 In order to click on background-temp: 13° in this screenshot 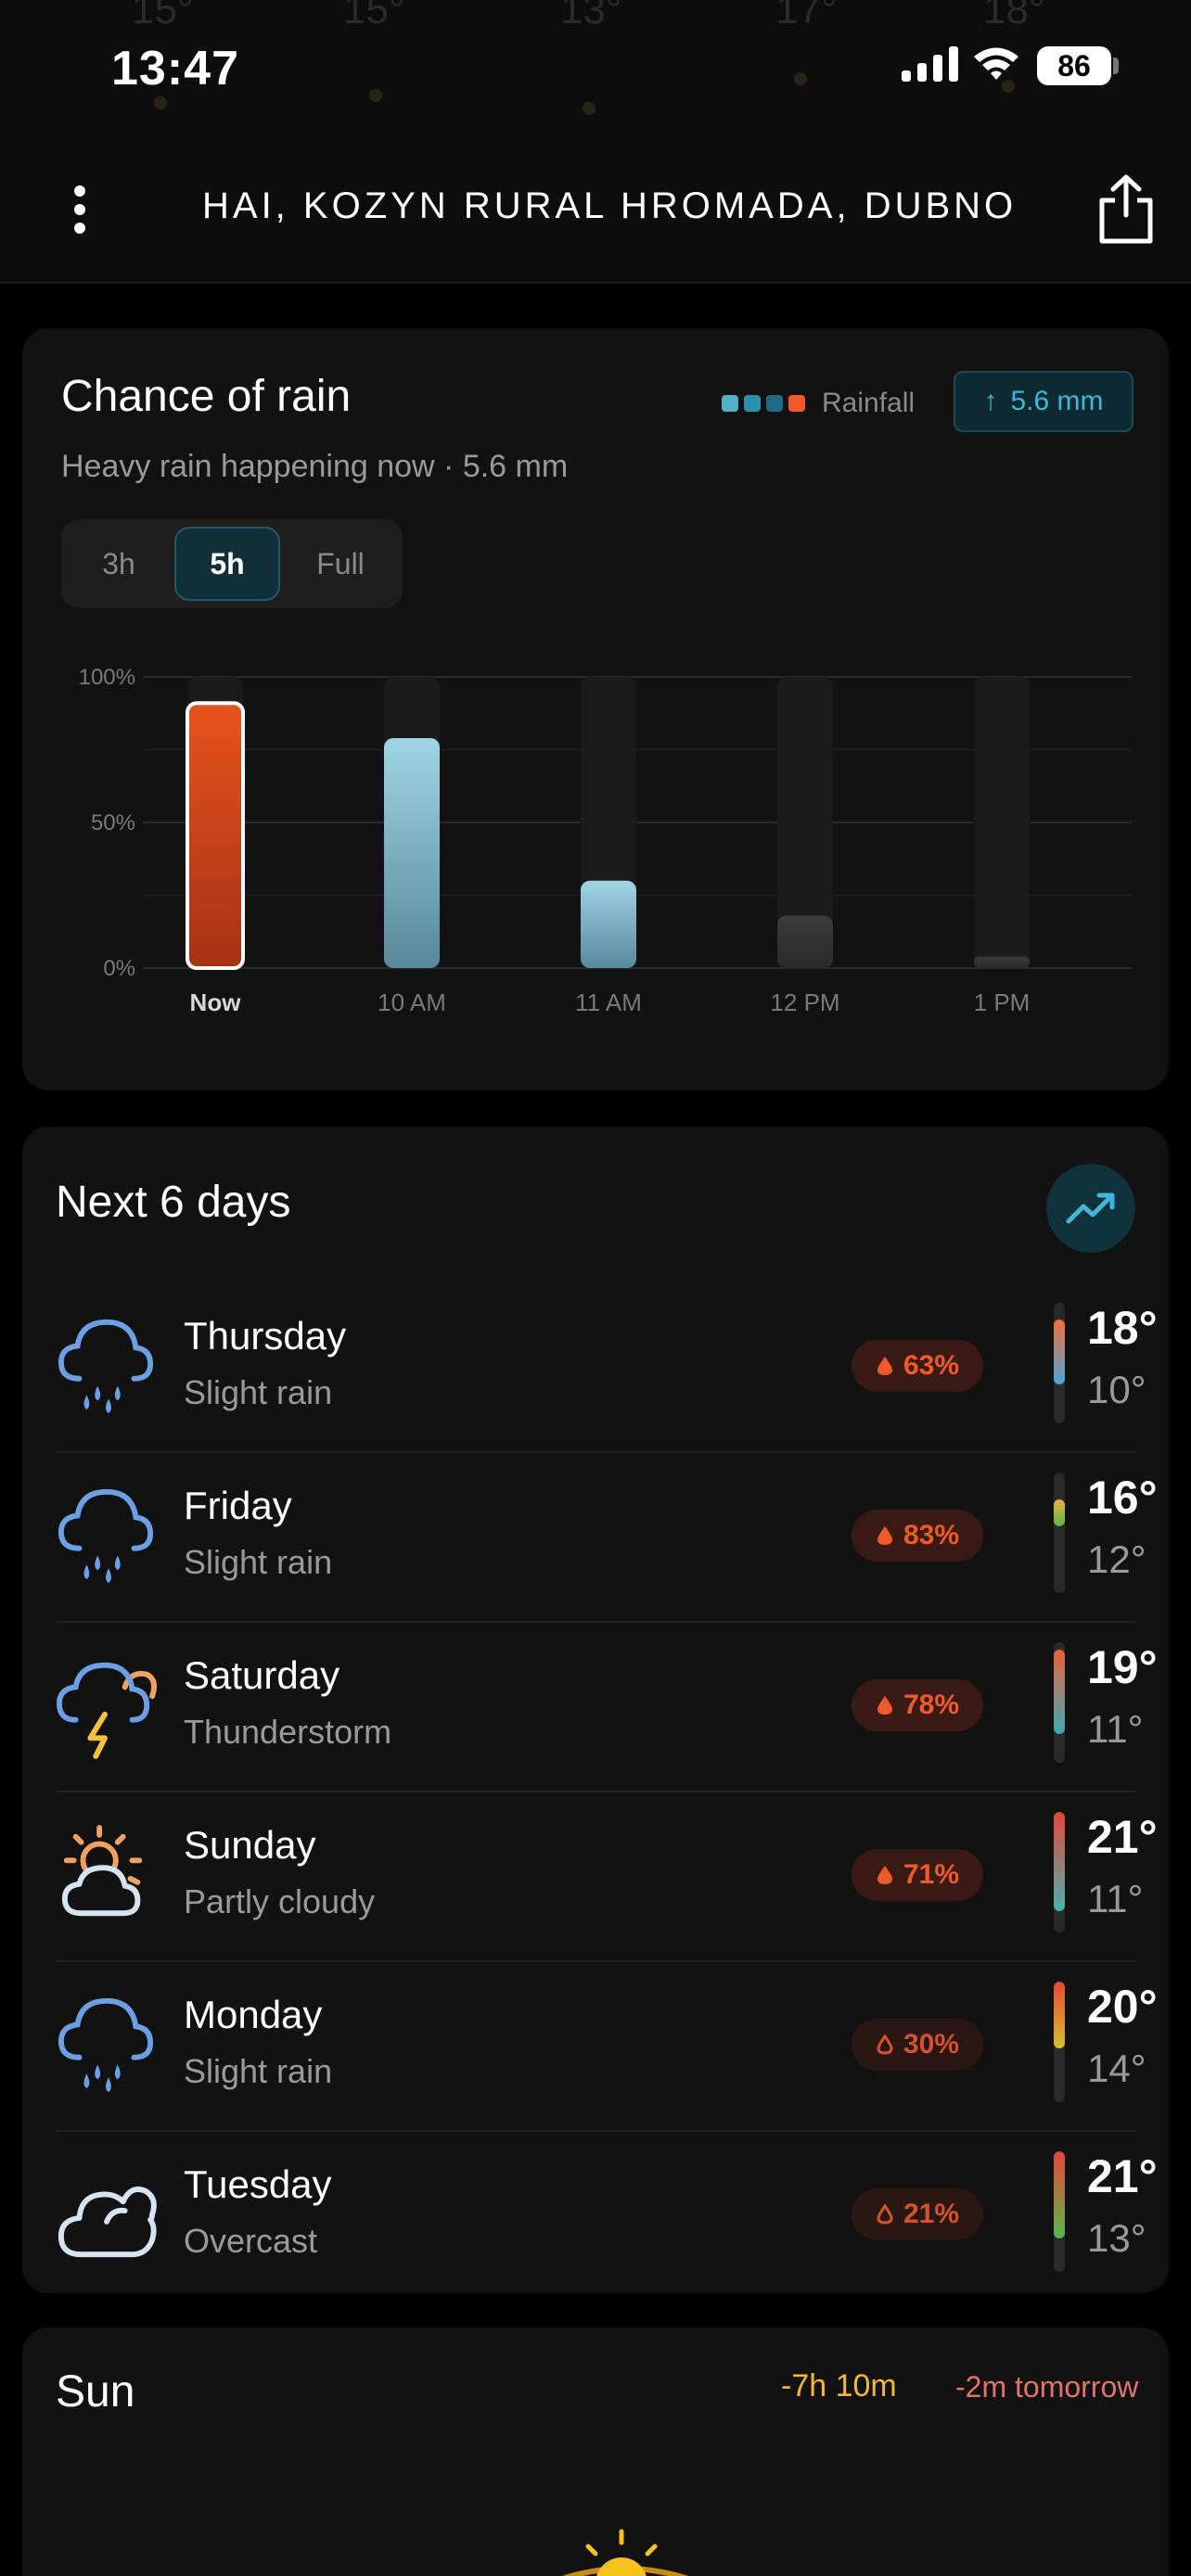, I will do `click(591, 16)`.